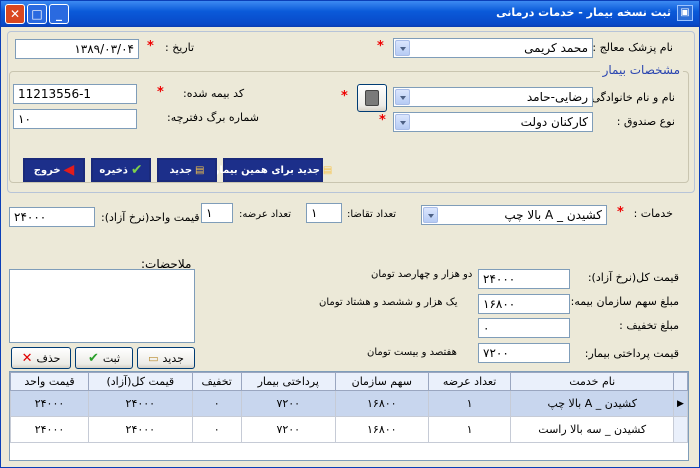  What do you see at coordinates (631, 353) in the screenshot?
I see `patient-pay-label: قیمت پرداختی بیمار:` at bounding box center [631, 353].